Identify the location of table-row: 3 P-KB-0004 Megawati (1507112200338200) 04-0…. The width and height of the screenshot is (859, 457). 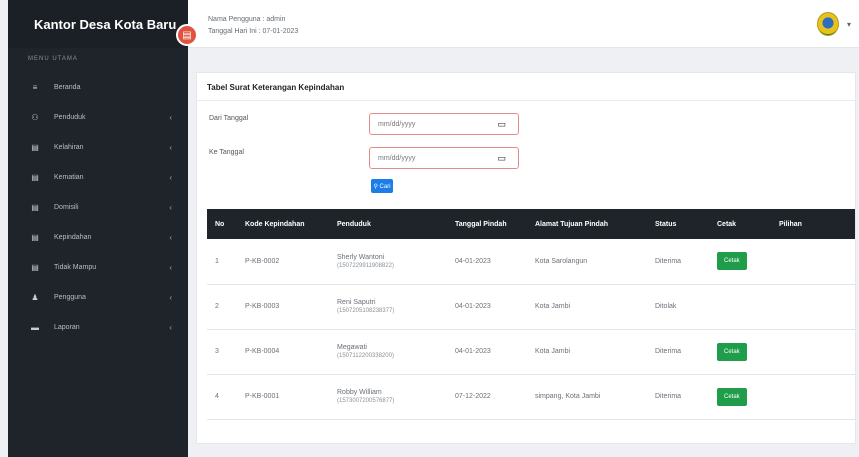
(531, 351).